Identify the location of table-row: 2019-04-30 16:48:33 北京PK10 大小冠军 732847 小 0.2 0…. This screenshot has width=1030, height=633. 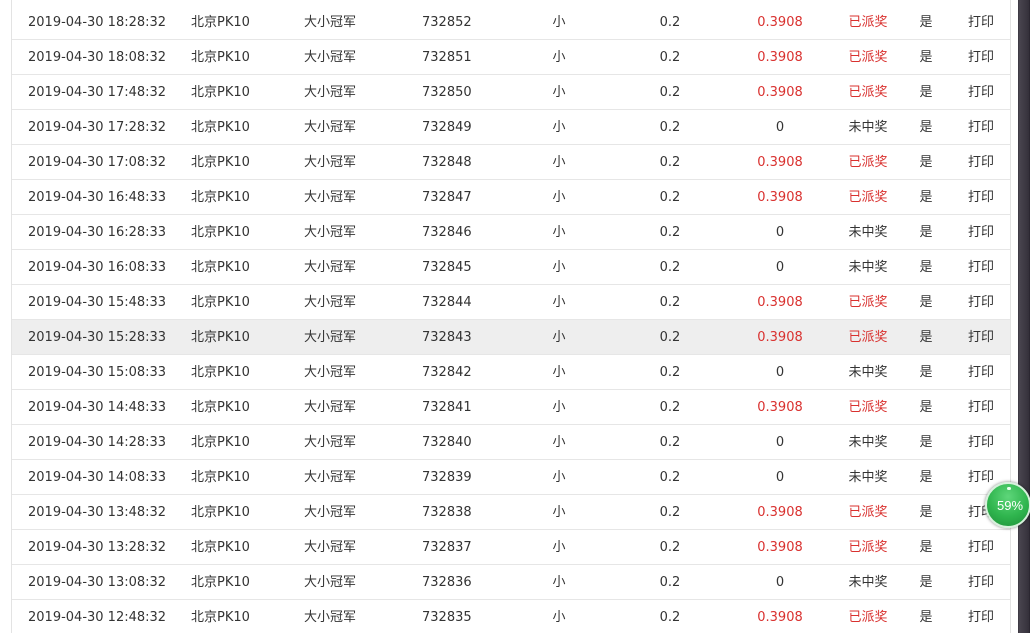
(511, 197).